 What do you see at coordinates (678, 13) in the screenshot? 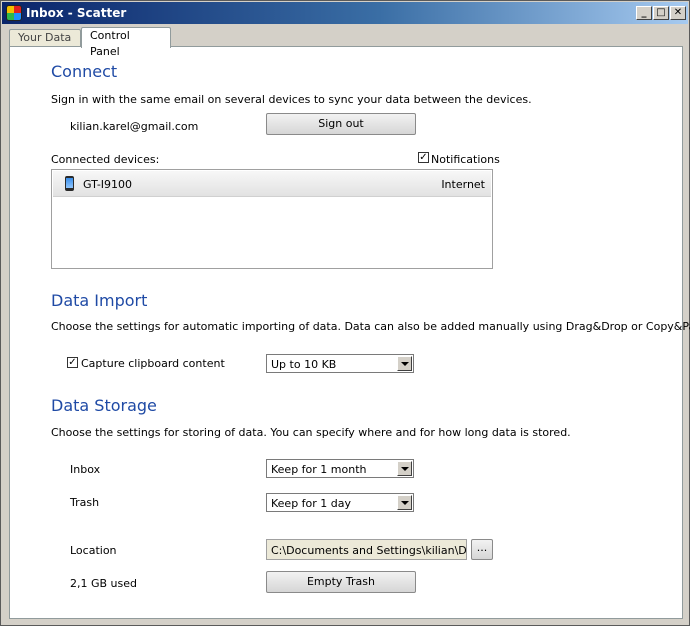
I see `close-button: ✕` at bounding box center [678, 13].